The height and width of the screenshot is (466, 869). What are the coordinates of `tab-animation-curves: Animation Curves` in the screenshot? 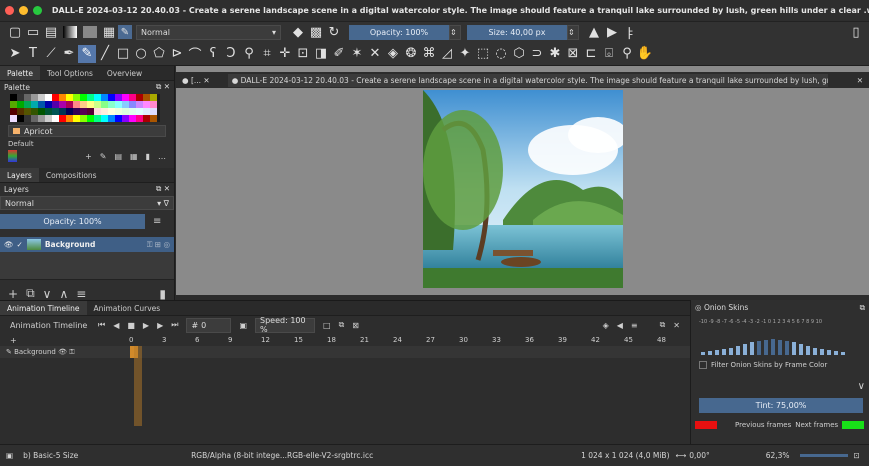 It's located at (127, 308).